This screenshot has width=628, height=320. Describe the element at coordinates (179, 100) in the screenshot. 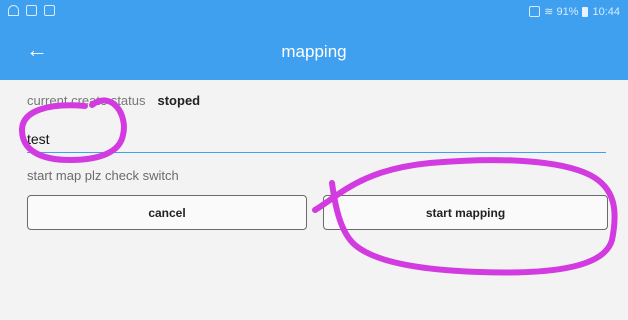

I see `create-status-value: stoped` at that location.